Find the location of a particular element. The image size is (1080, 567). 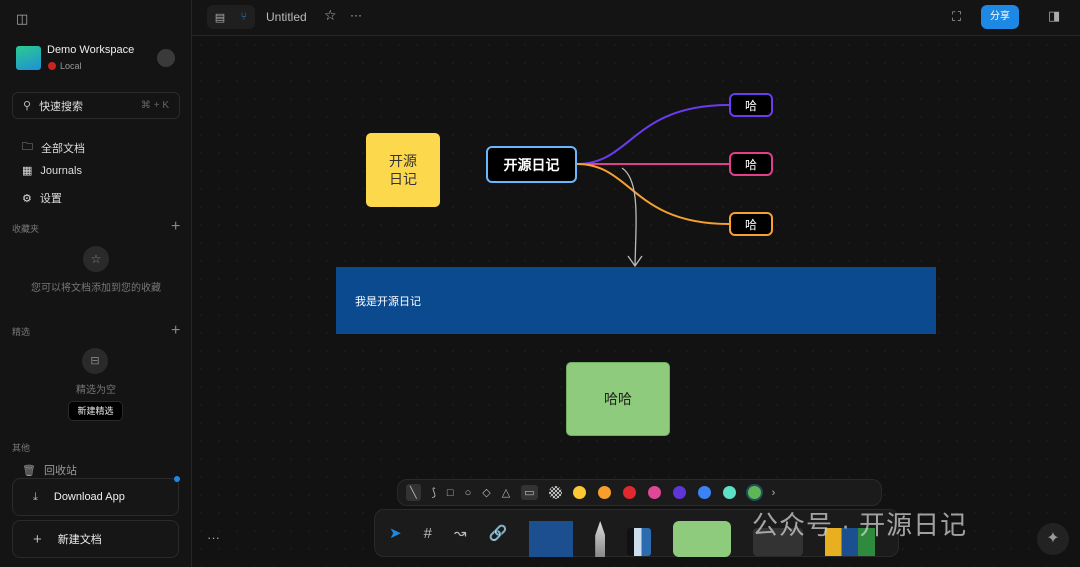

warning-icon is located at coordinates (52, 66).